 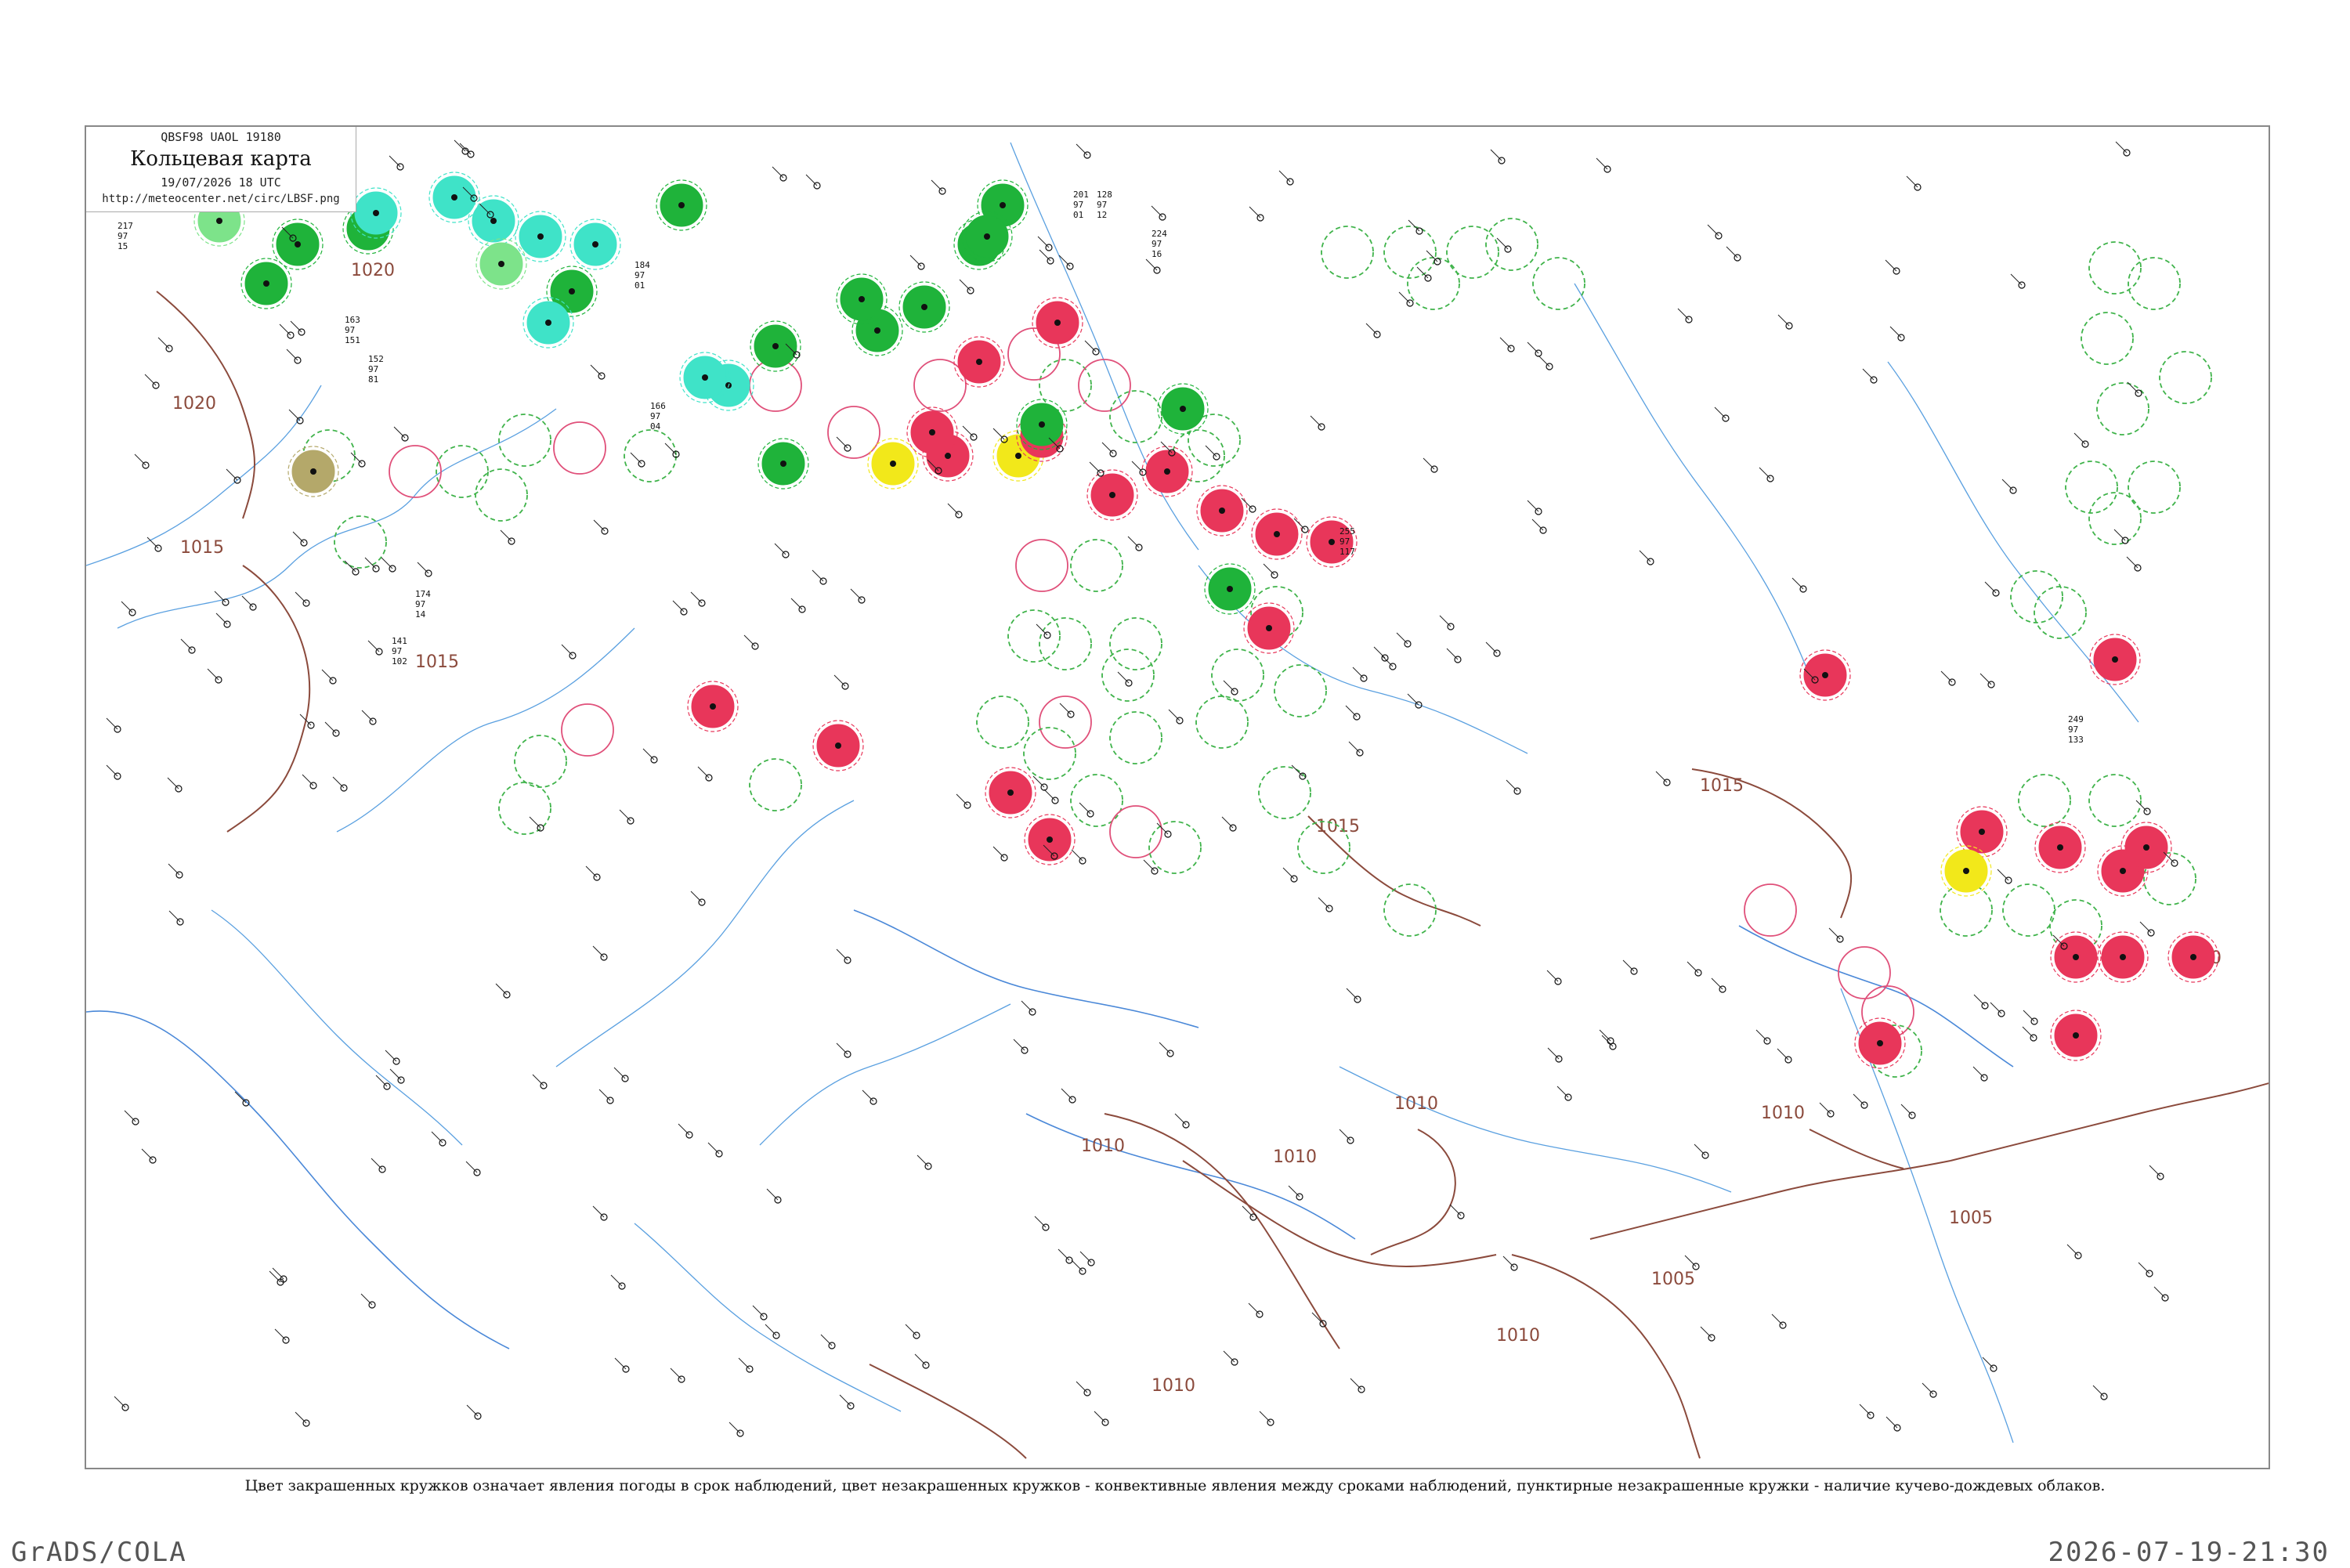 I want to click on bulletin-code: QBSF98 UAOL 19180, so click(x=221, y=137).